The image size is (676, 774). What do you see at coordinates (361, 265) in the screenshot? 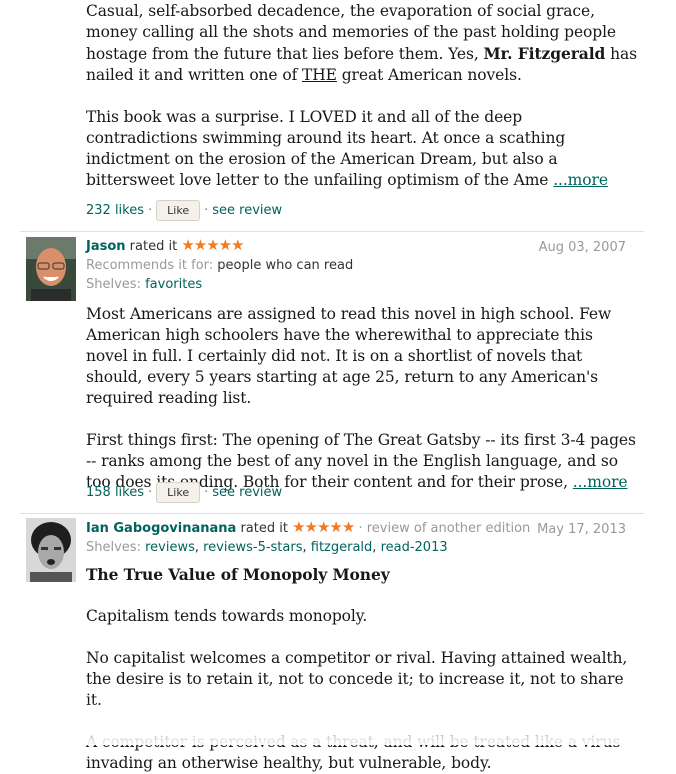
I see `recommends-line: Recommends it for: people who can read` at bounding box center [361, 265].